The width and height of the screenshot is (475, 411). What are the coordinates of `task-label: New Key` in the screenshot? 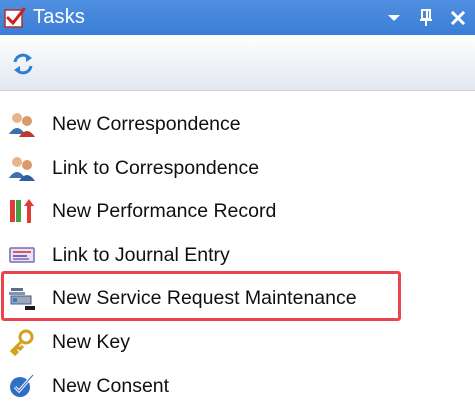 It's located at (91, 341).